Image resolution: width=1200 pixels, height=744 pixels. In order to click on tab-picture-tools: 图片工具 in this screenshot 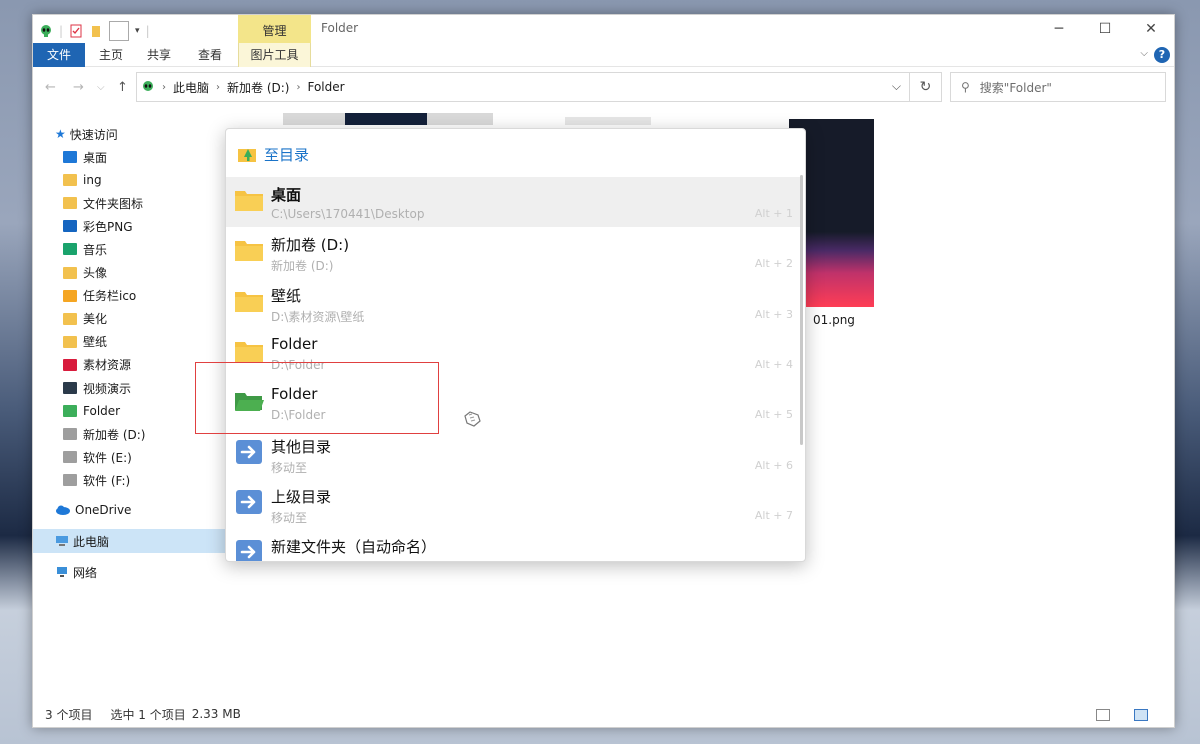, I will do `click(274, 55)`.